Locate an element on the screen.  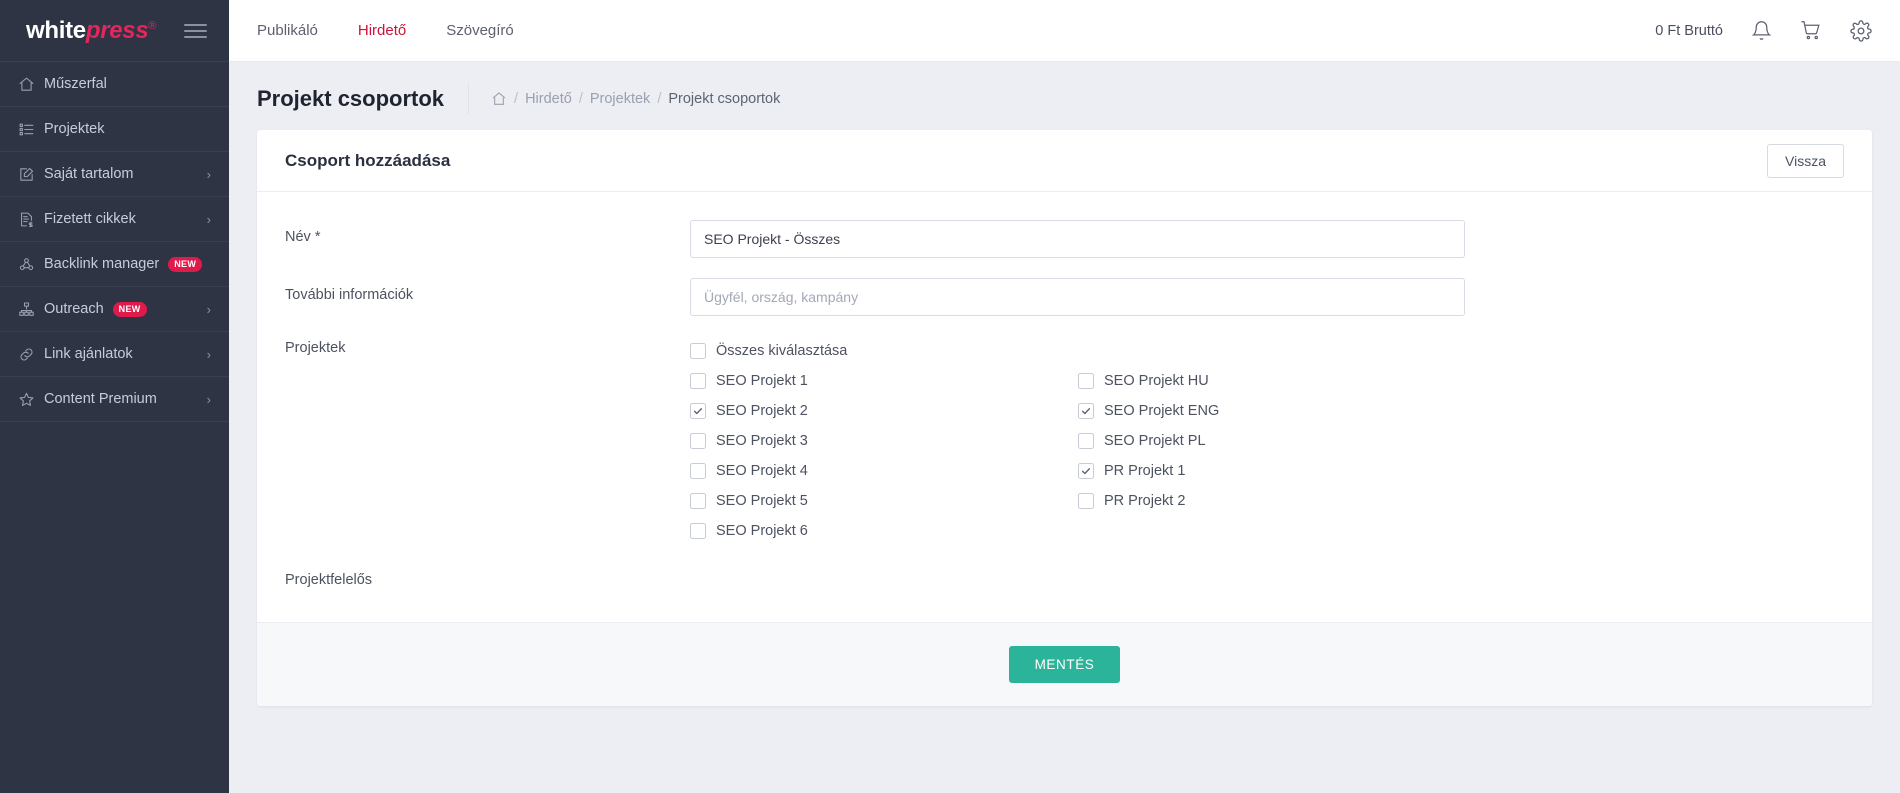
sidebar-item-projektek: Projektek is located at coordinates (114, 129).